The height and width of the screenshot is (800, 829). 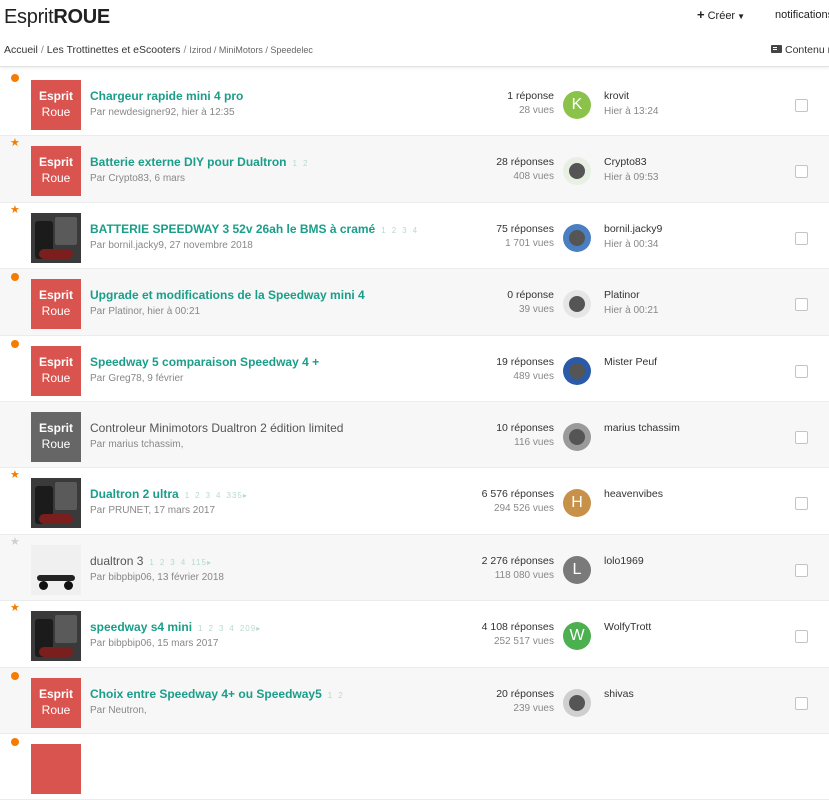 I want to click on topic-title-link: Dualtron 2 ultra, so click(x=134, y=494).